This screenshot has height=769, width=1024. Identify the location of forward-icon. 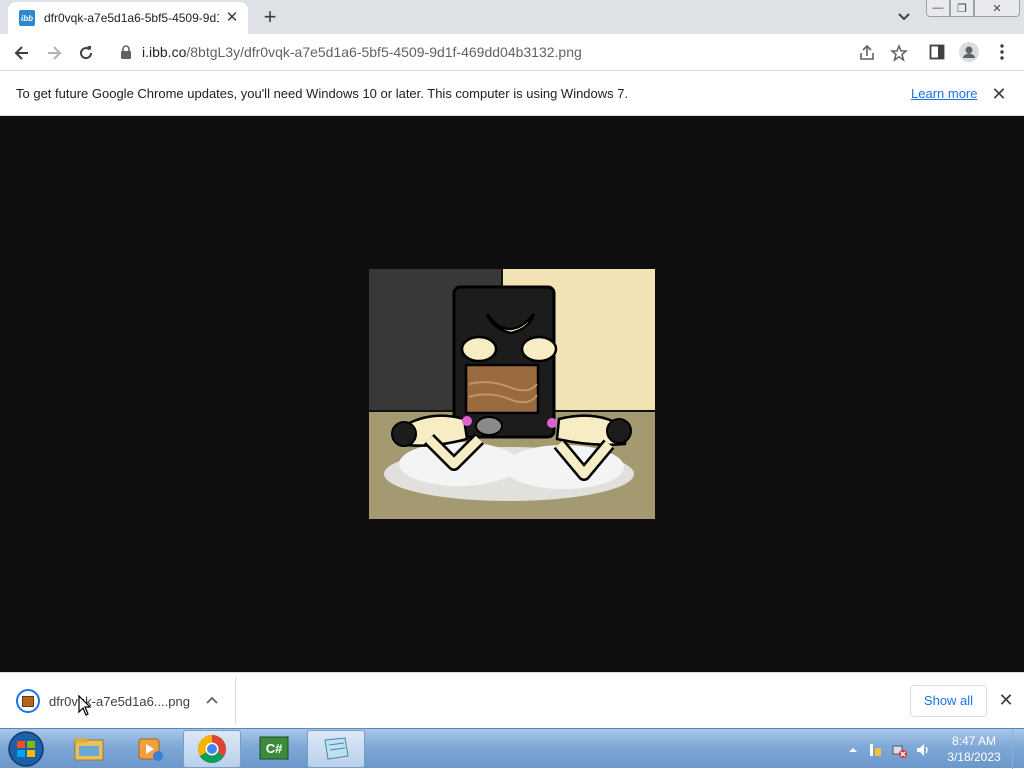
(55, 53).